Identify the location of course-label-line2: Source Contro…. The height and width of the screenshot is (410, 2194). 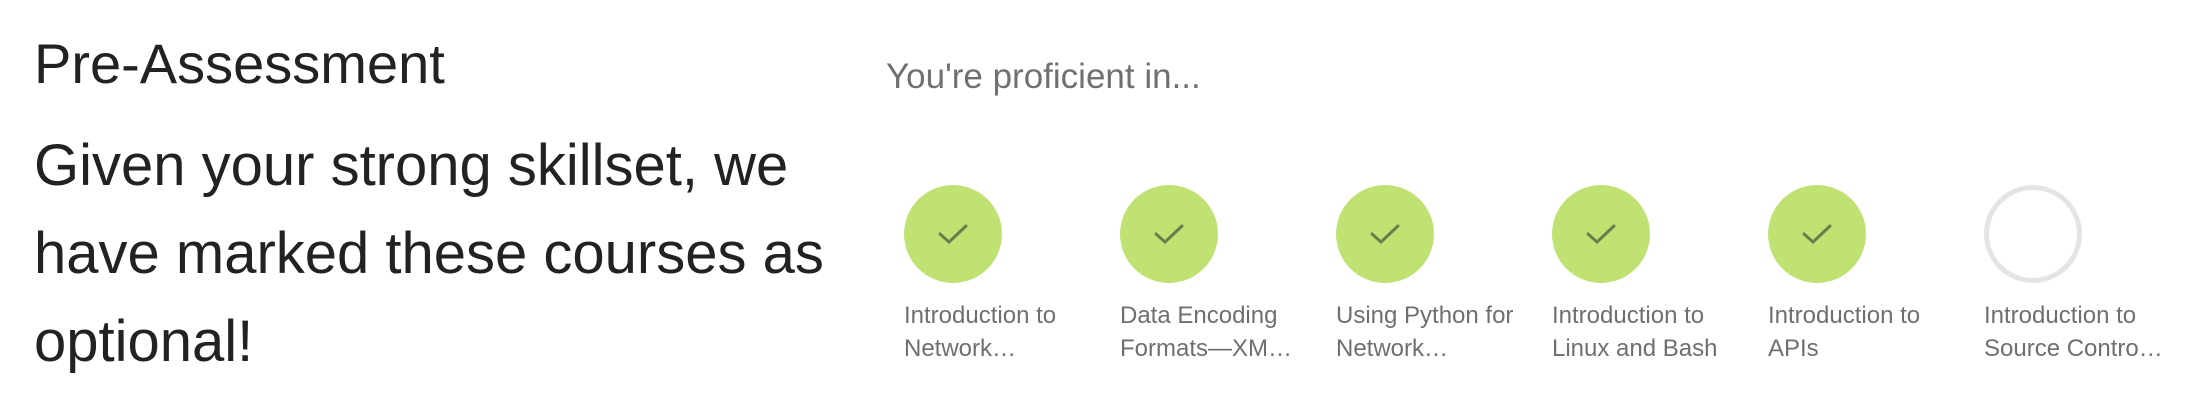
(2073, 348).